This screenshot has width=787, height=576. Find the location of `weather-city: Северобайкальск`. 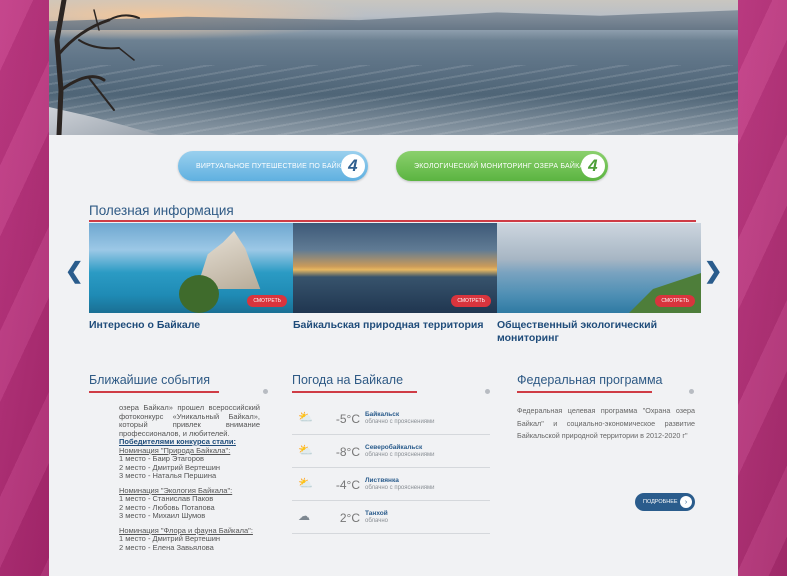

weather-city: Северобайкальск is located at coordinates (393, 447).